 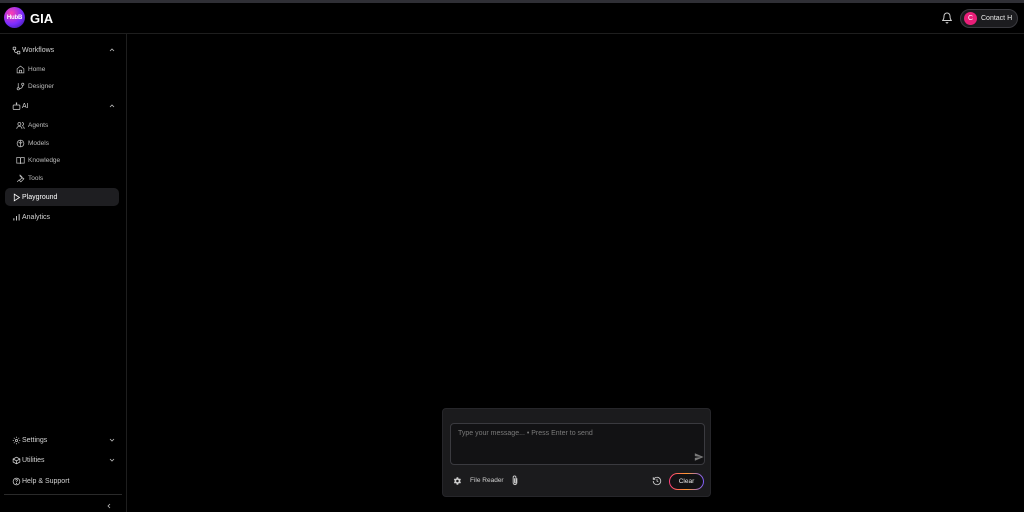 What do you see at coordinates (515, 480) in the screenshot?
I see `paperclip-icon` at bounding box center [515, 480].